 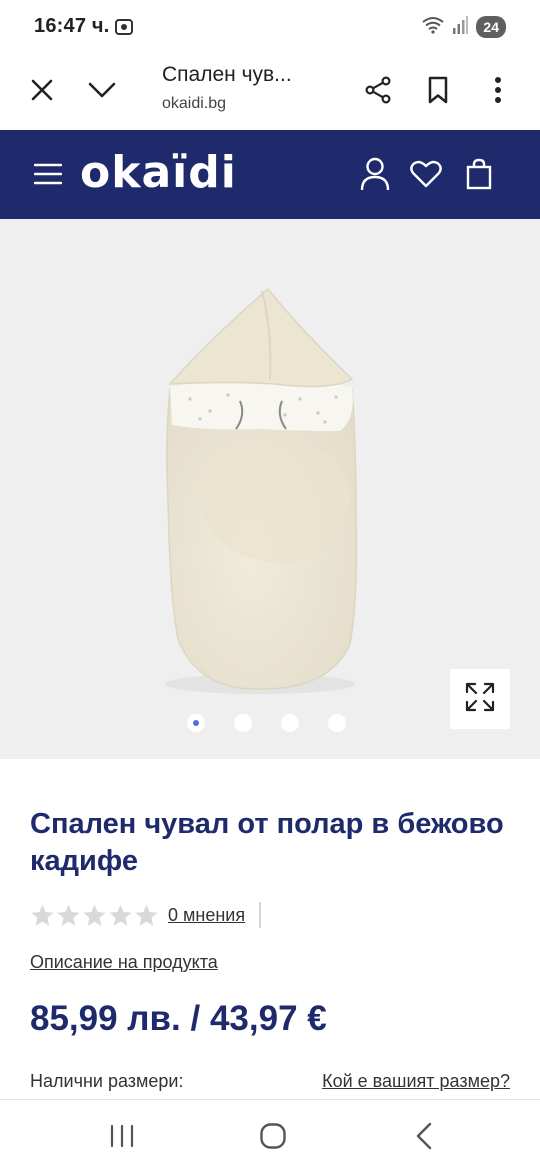 I want to click on screen-record-icon, so click(x=124, y=27).